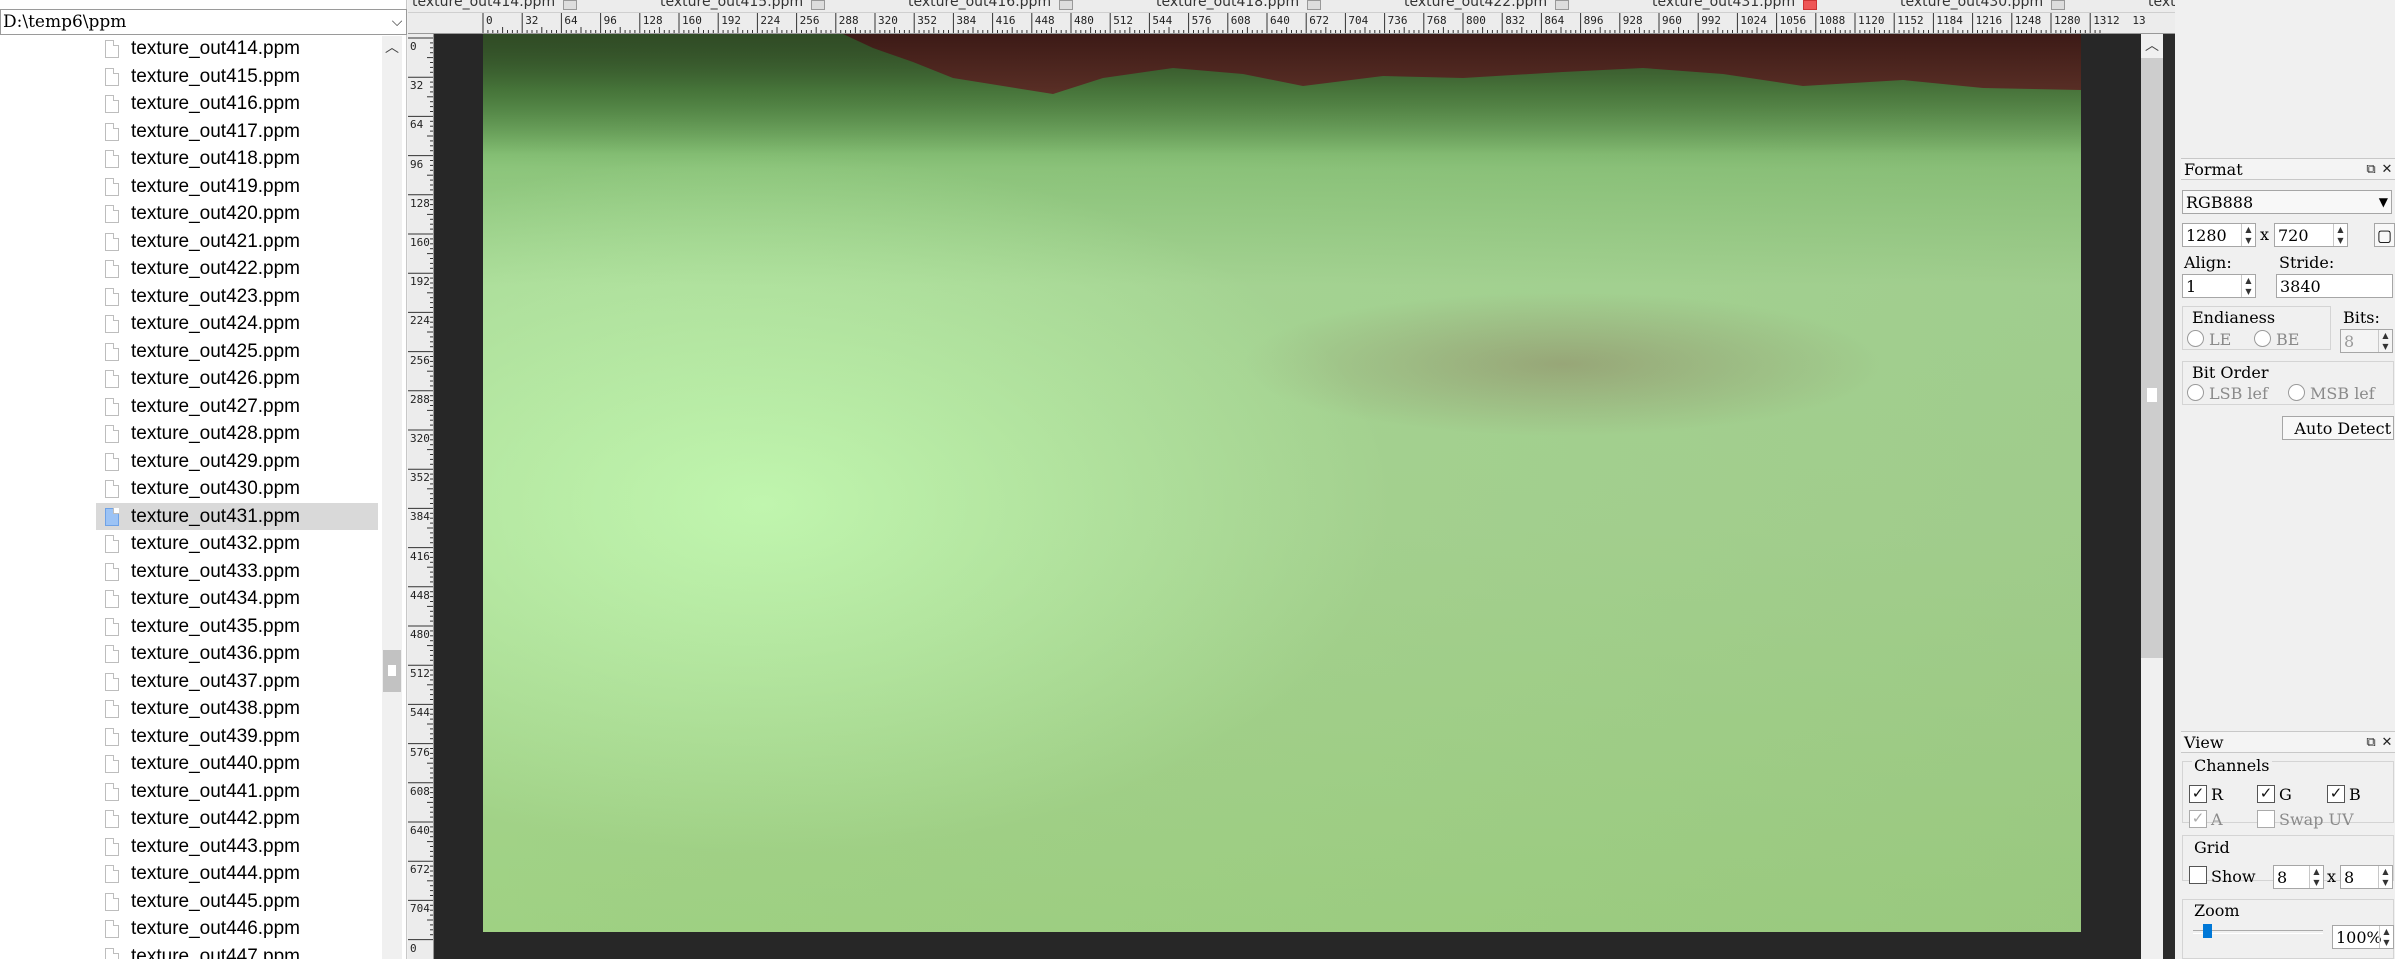 Image resolution: width=2395 pixels, height=959 pixels. Describe the element at coordinates (2384, 235) in the screenshot. I see `copy-size-button: ▢` at that location.